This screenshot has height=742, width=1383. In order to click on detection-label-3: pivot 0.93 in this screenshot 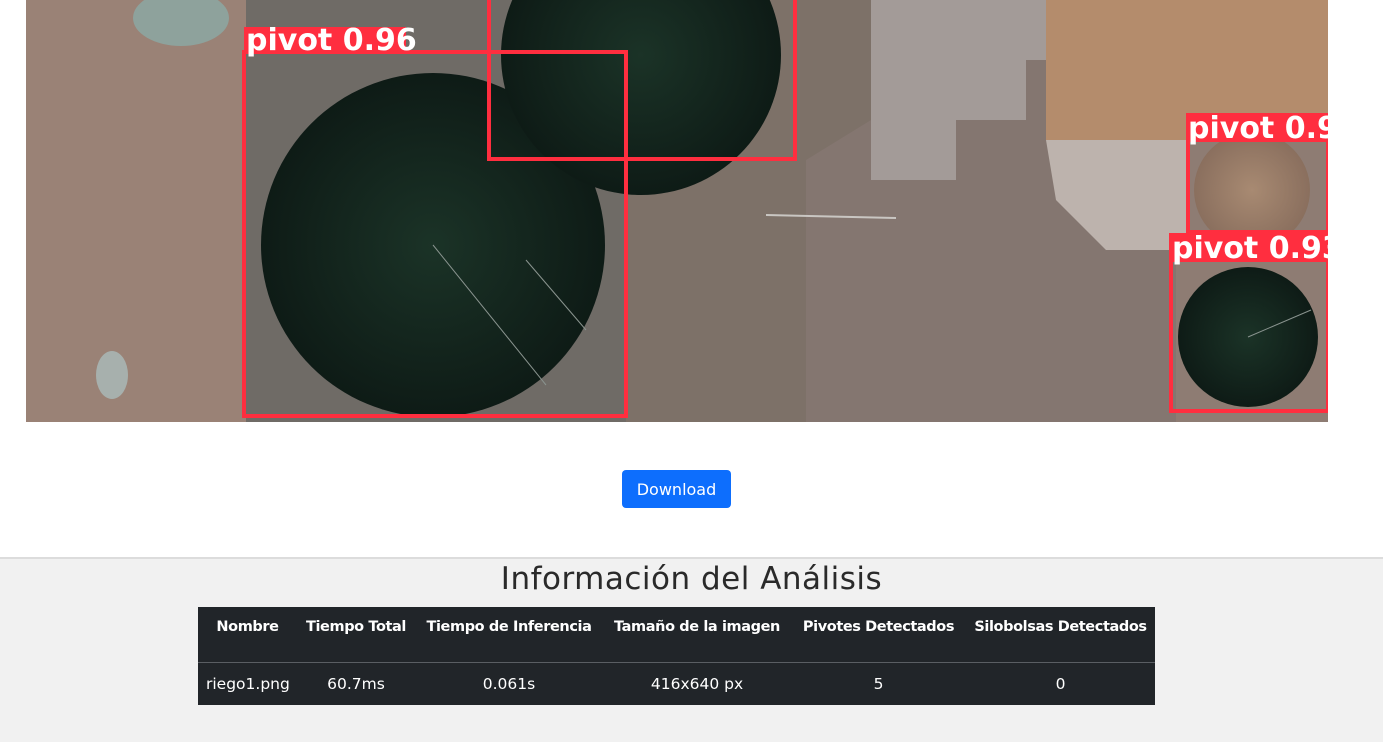, I will do `click(1250, 248)`.